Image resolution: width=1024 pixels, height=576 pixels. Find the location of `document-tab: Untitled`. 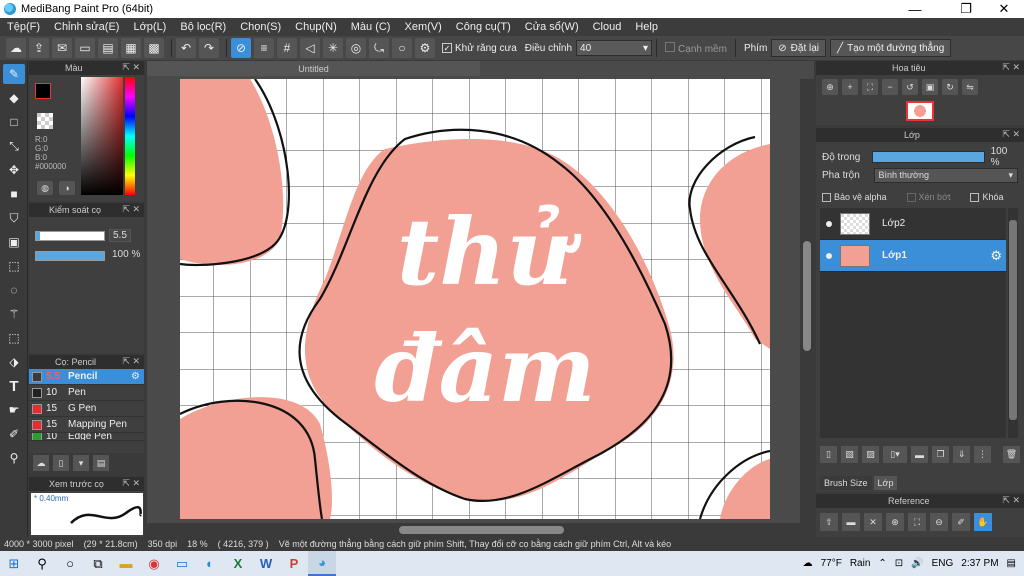

document-tab: Untitled is located at coordinates (313, 68).